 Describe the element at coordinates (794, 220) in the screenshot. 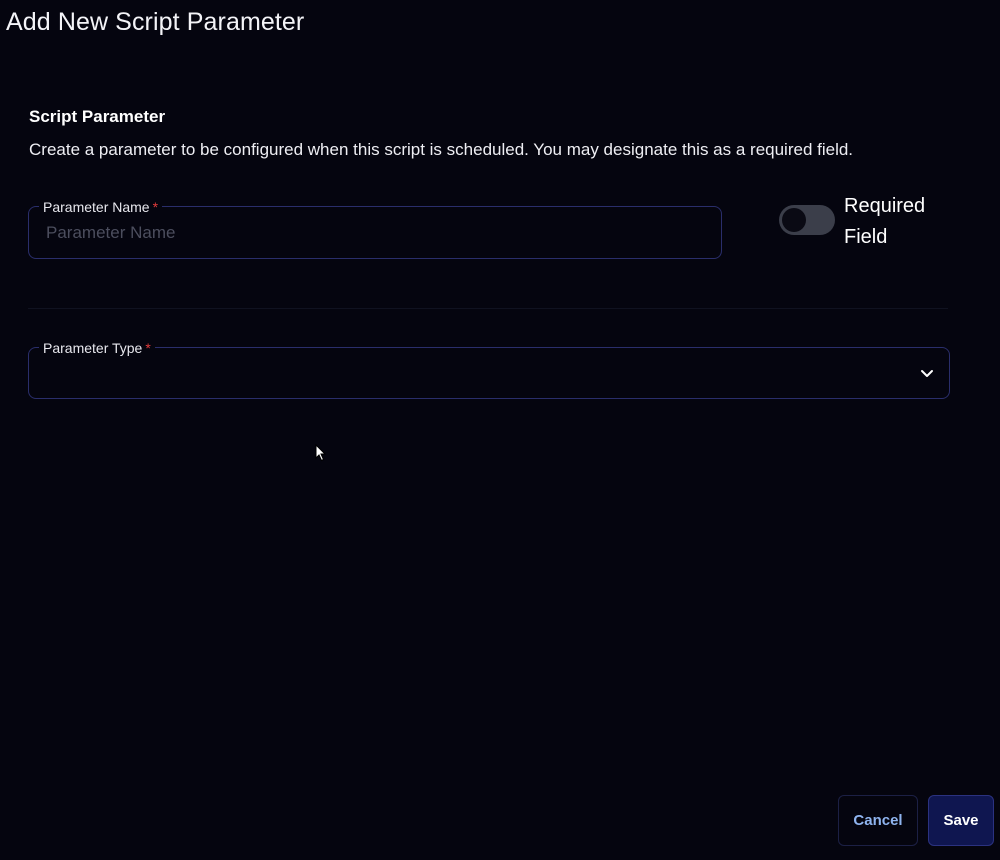

I see `toggle-knob` at that location.